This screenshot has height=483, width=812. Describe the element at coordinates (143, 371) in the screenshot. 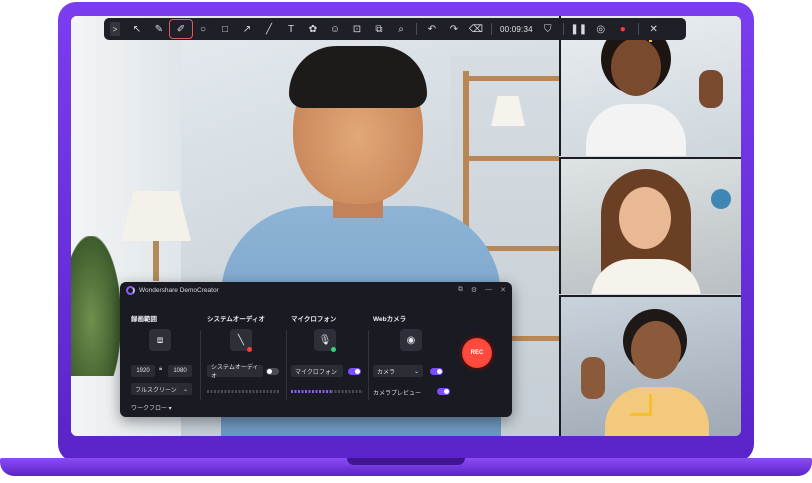

I see `width-input: 1920` at that location.